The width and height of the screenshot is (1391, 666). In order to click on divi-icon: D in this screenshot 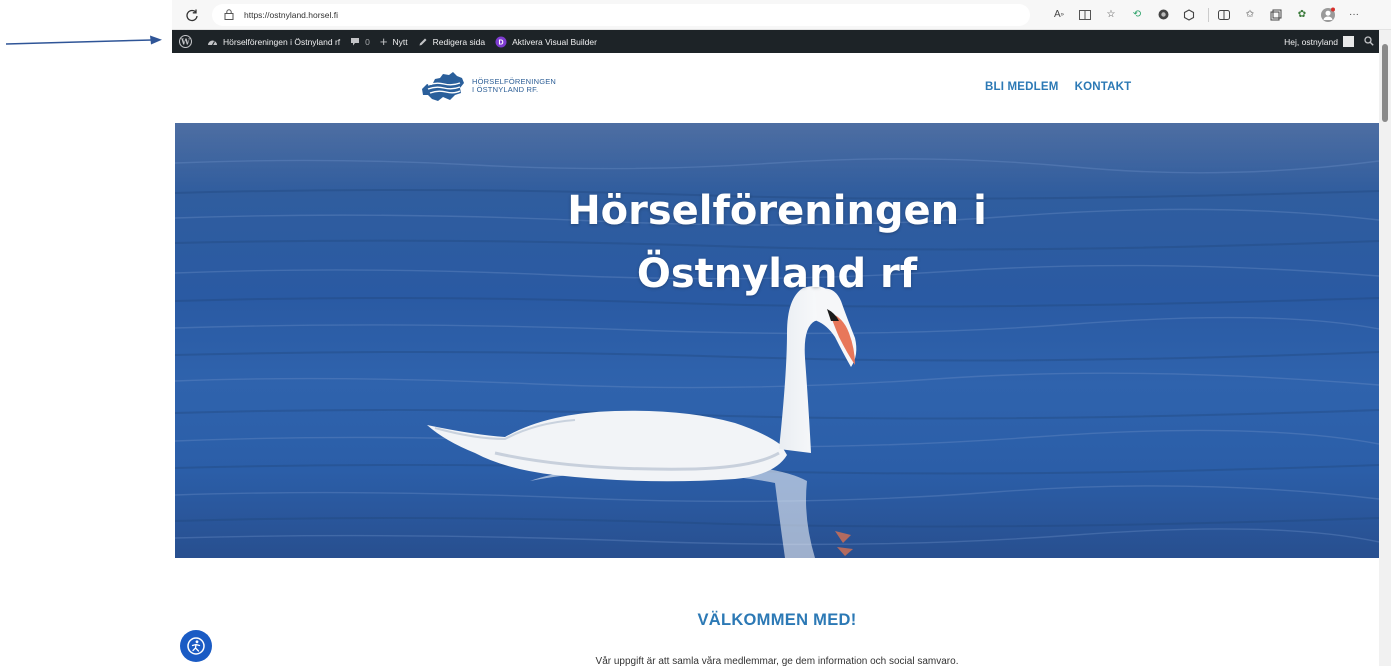, I will do `click(501, 42)`.